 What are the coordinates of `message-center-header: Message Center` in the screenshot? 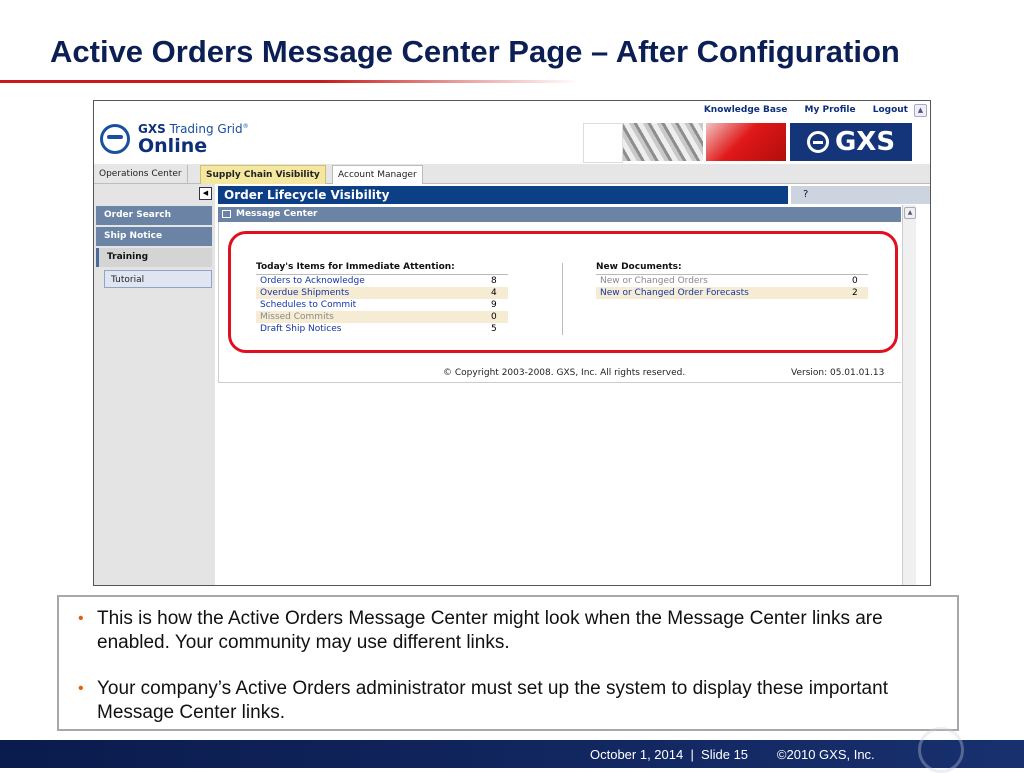 It's located at (559, 214).